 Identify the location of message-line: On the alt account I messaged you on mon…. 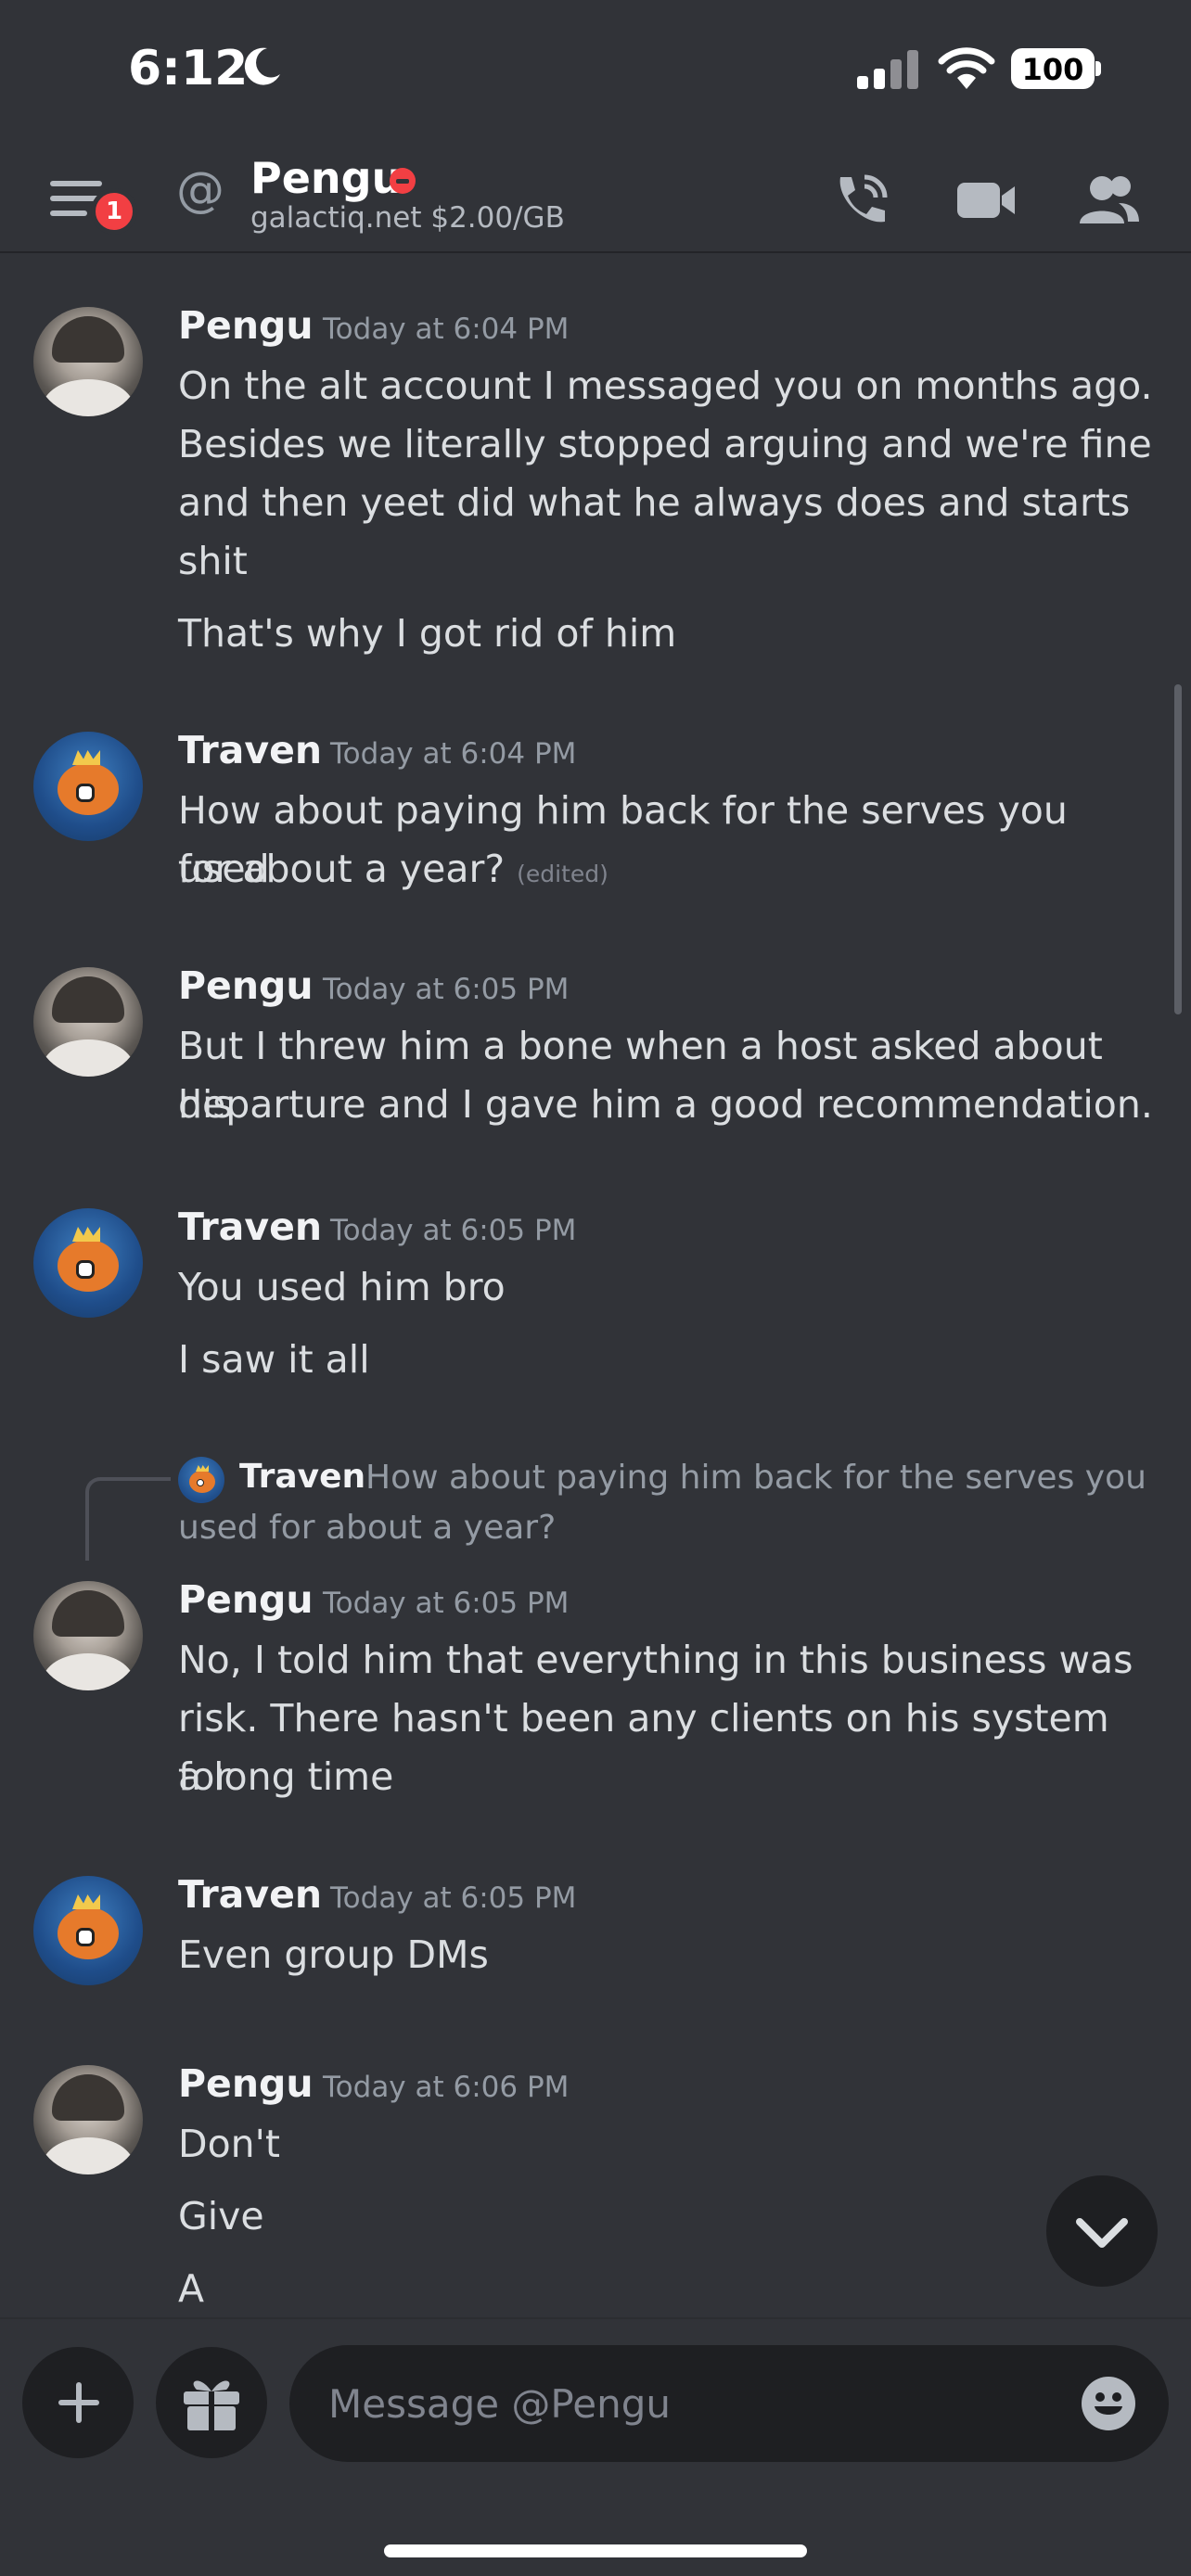
(665, 385).